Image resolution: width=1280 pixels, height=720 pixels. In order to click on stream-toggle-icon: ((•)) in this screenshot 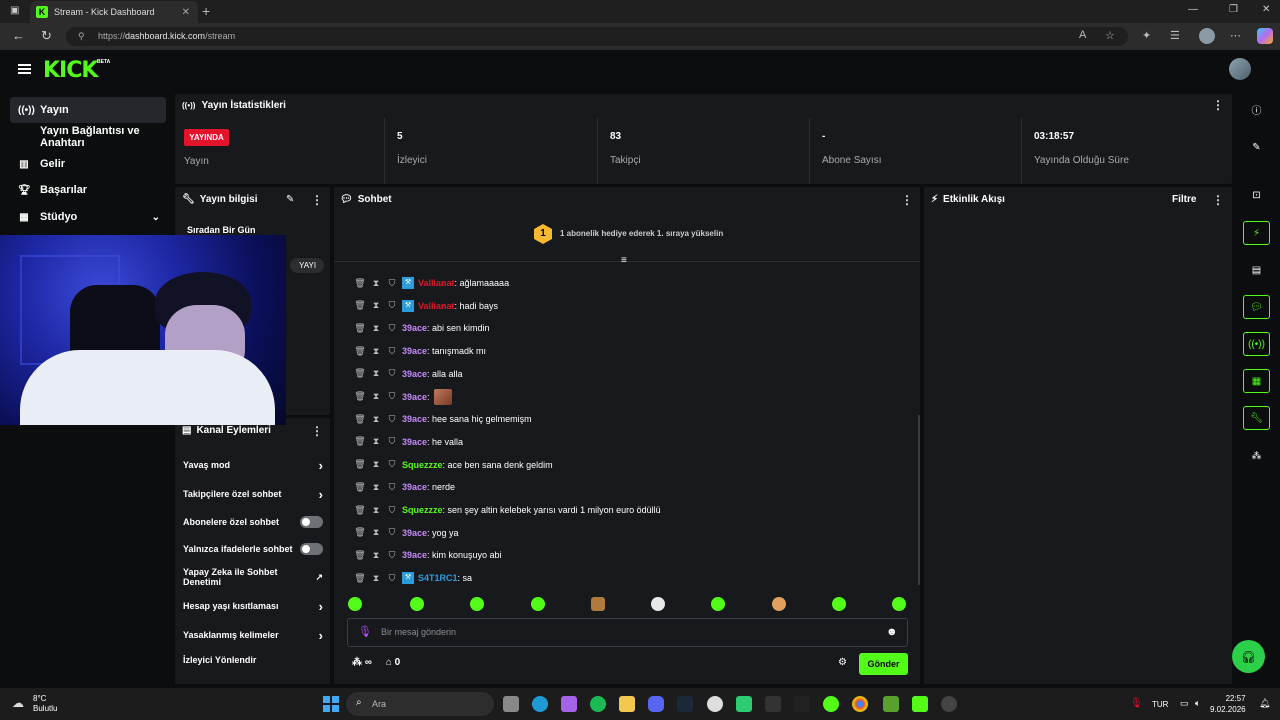, I will do `click(1256, 344)`.